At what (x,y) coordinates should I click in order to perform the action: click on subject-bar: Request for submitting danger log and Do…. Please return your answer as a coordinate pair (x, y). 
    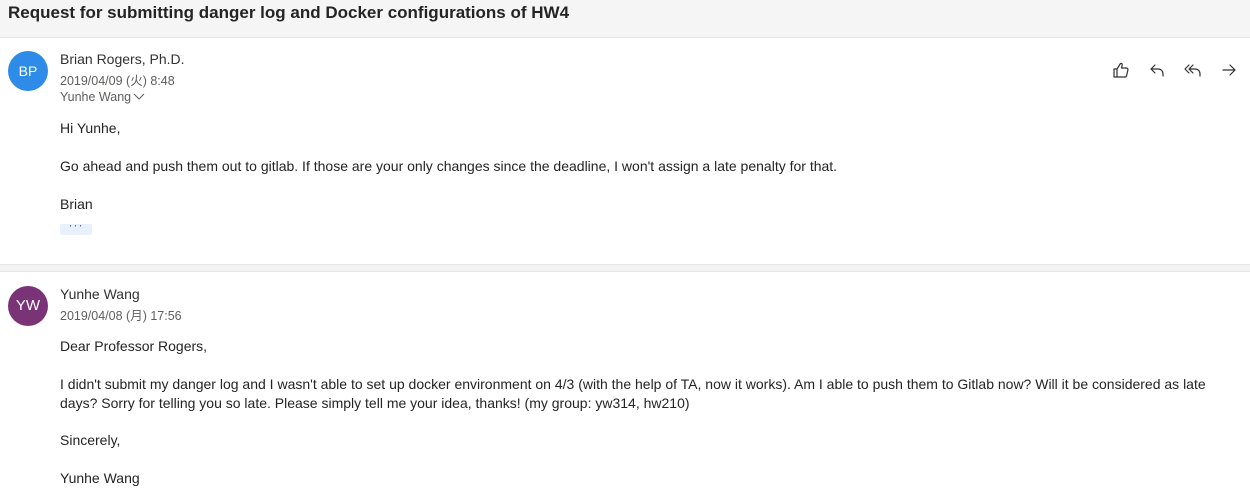
    Looking at the image, I should click on (625, 19).